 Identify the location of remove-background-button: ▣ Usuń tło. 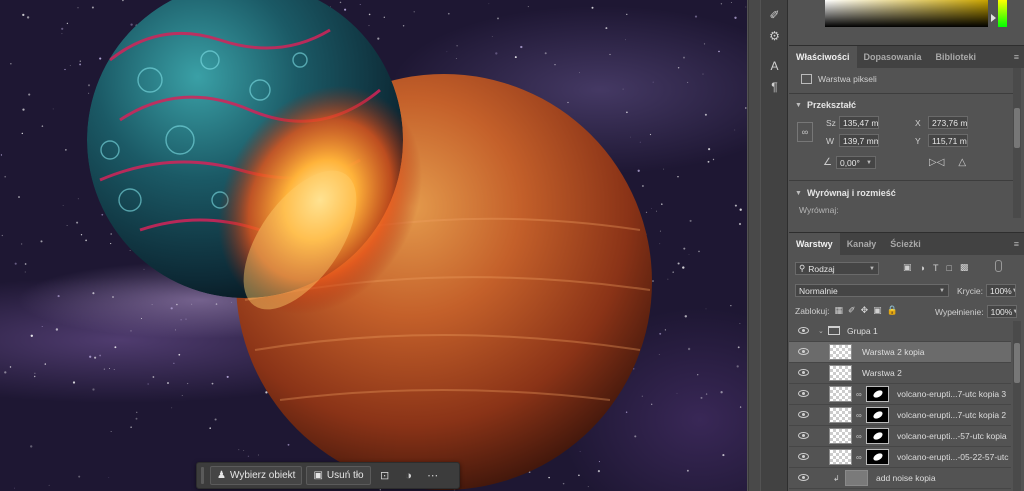
(338, 475).